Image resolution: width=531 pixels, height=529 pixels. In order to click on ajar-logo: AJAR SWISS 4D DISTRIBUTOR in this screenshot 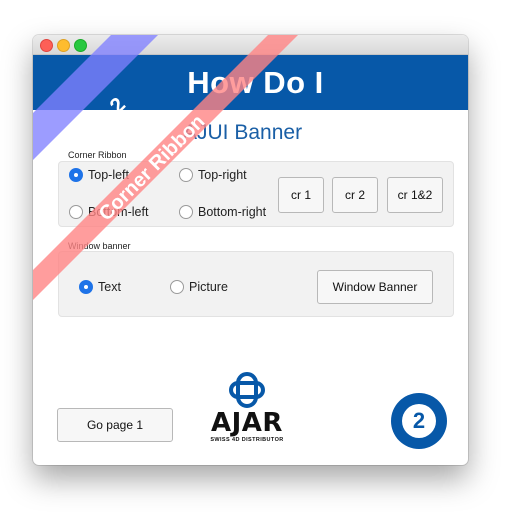, I will do `click(247, 408)`.